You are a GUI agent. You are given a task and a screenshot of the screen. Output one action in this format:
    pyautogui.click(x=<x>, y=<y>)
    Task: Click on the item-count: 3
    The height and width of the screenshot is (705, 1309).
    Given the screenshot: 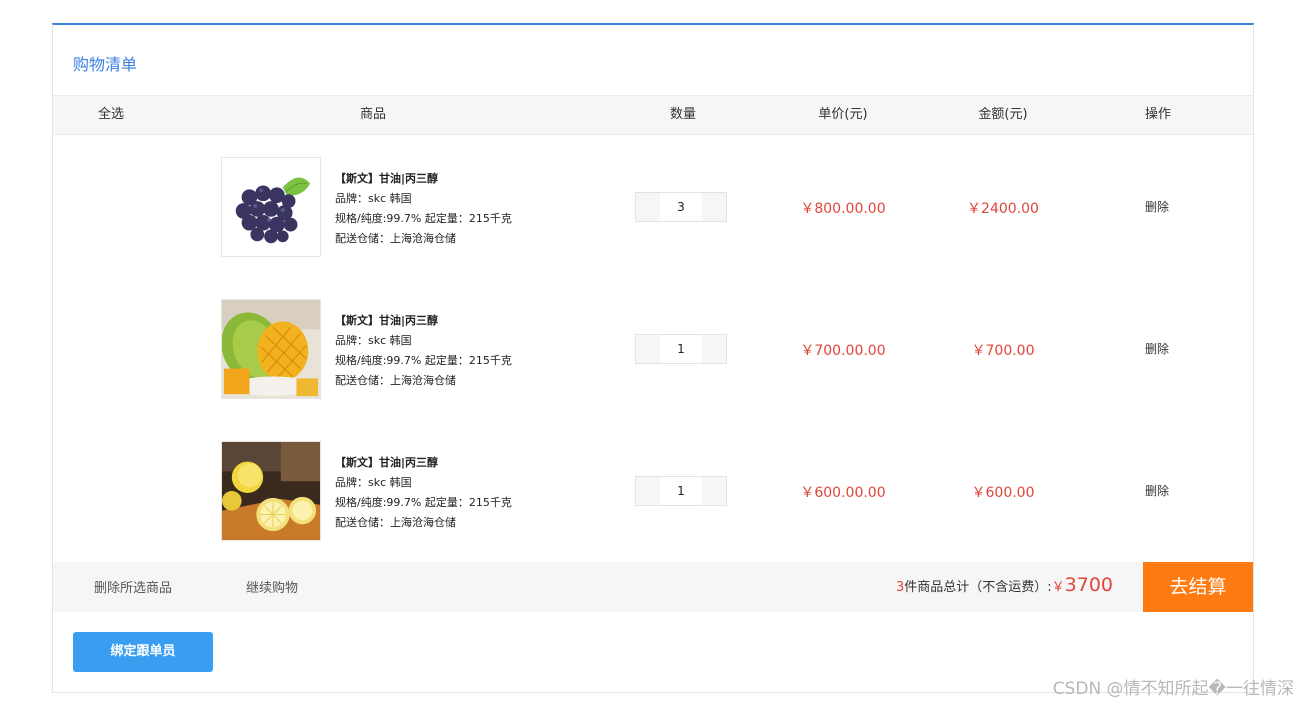 What is the action you would take?
    pyautogui.click(x=900, y=587)
    